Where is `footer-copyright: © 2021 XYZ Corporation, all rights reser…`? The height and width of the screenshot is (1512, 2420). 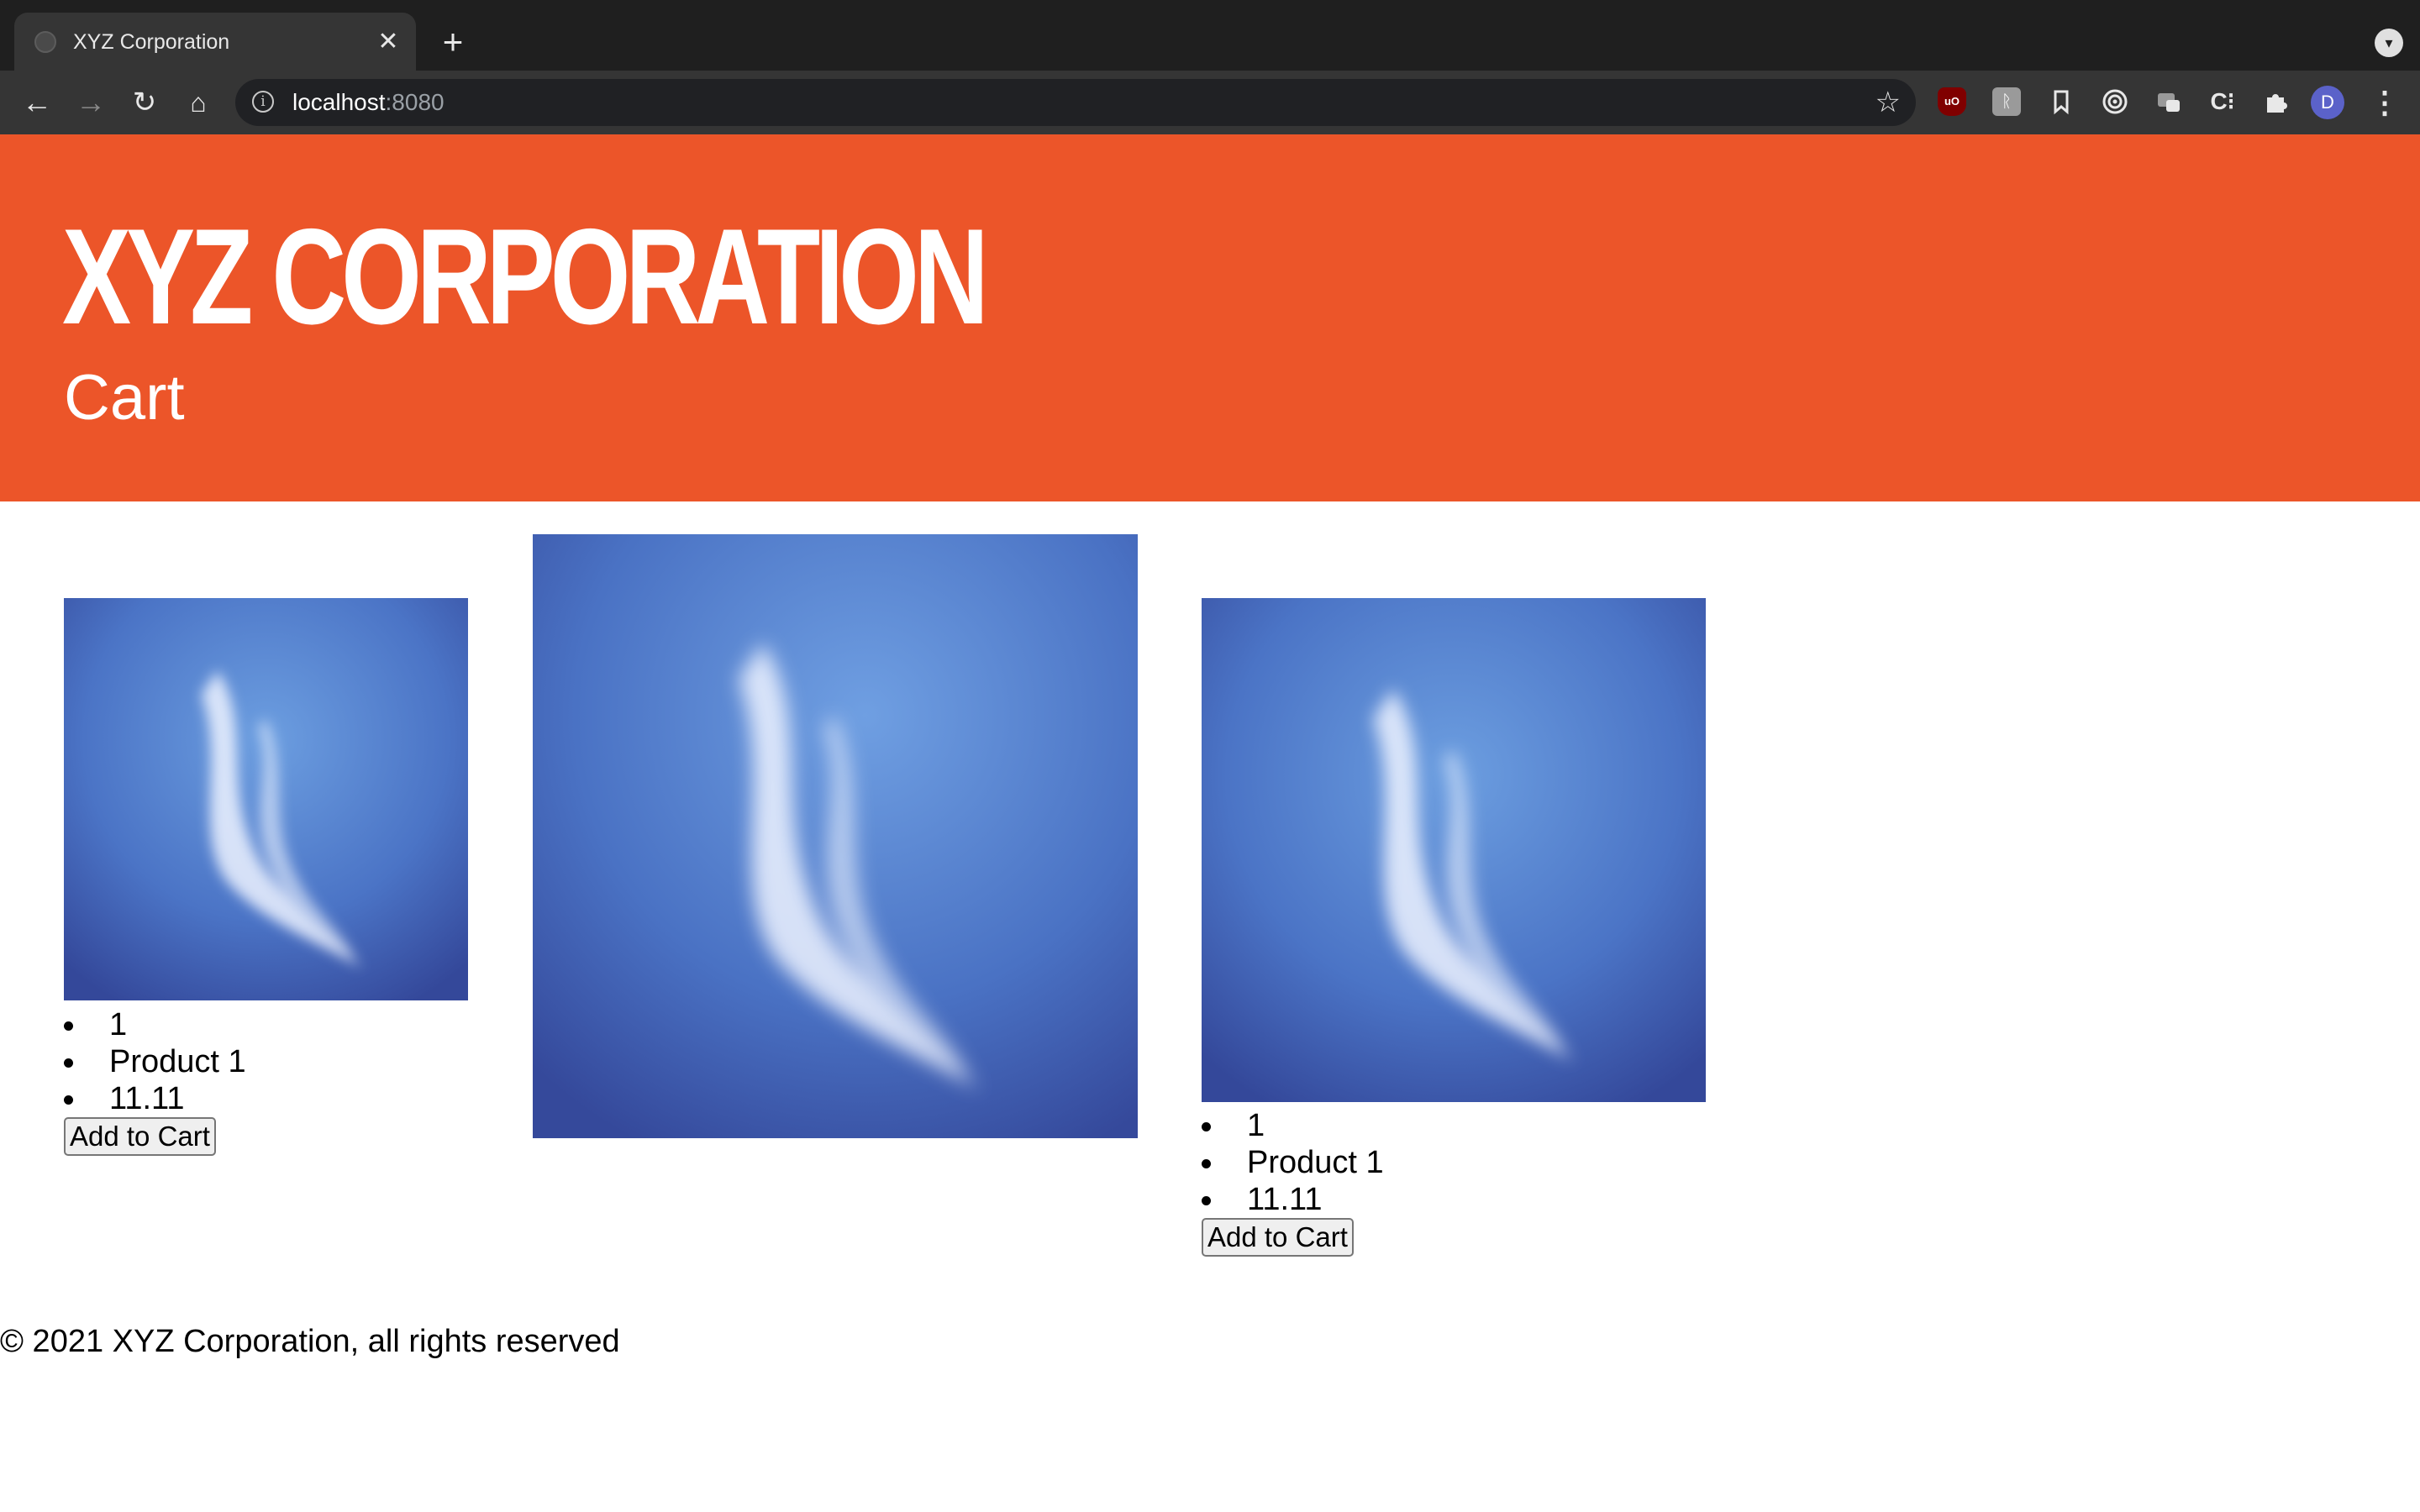 footer-copyright: © 2021 XYZ Corporation, all rights reser… is located at coordinates (310, 1341).